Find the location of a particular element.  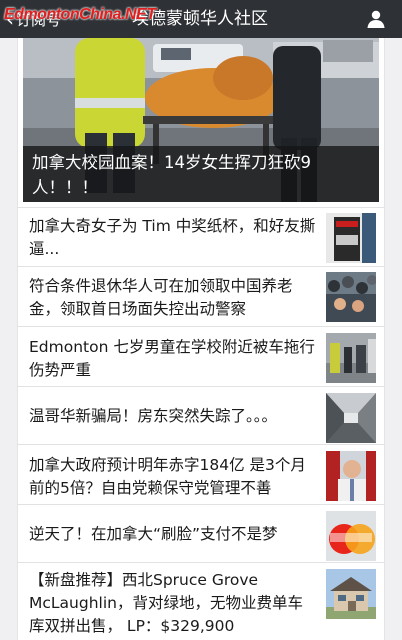

article-title: Edmonton 七岁男童在学校附近被车拖行伤势严重 is located at coordinates (172, 358).